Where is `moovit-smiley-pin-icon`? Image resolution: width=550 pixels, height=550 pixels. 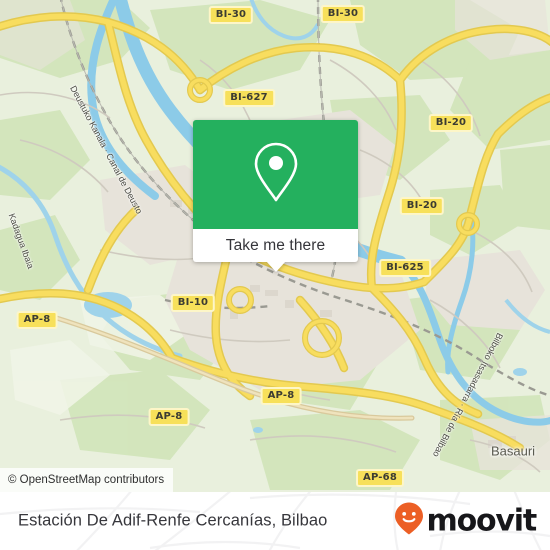 moovit-smiley-pin-icon is located at coordinates (409, 521).